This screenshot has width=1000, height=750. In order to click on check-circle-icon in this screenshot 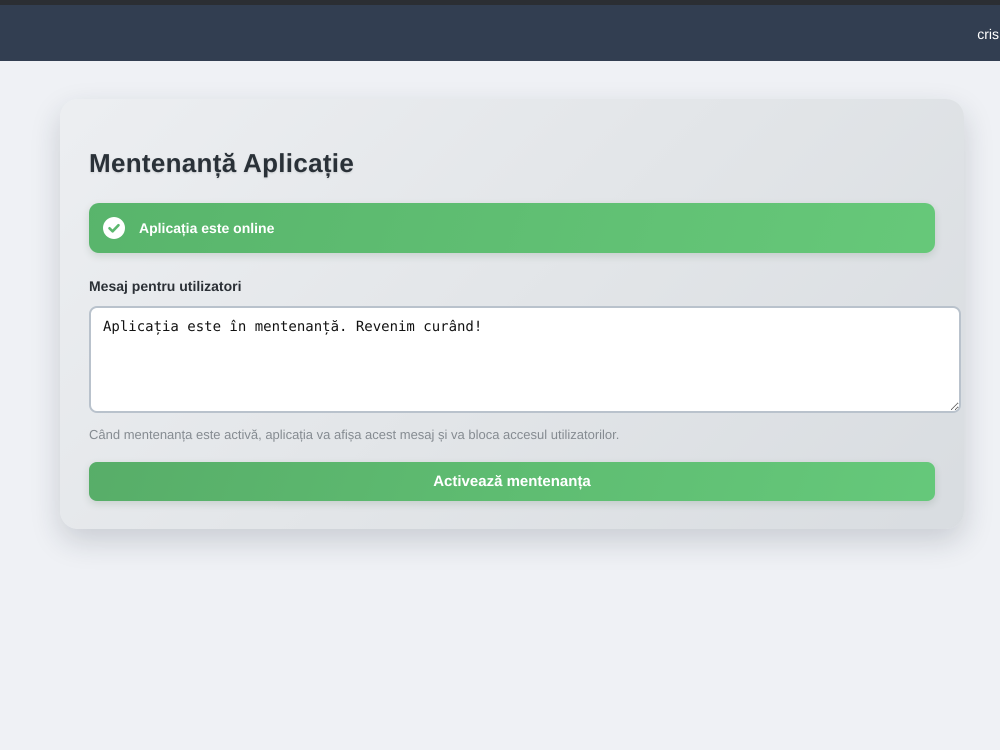, I will do `click(114, 228)`.